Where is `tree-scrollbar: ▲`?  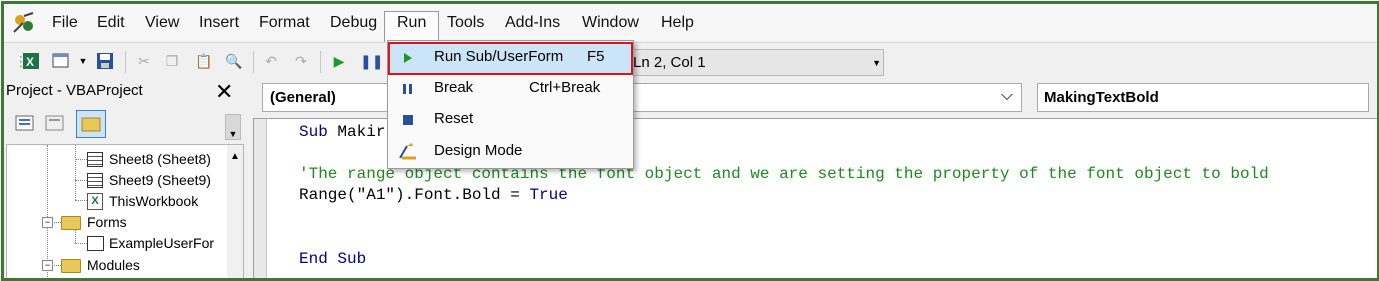 tree-scrollbar: ▲ is located at coordinates (235, 211).